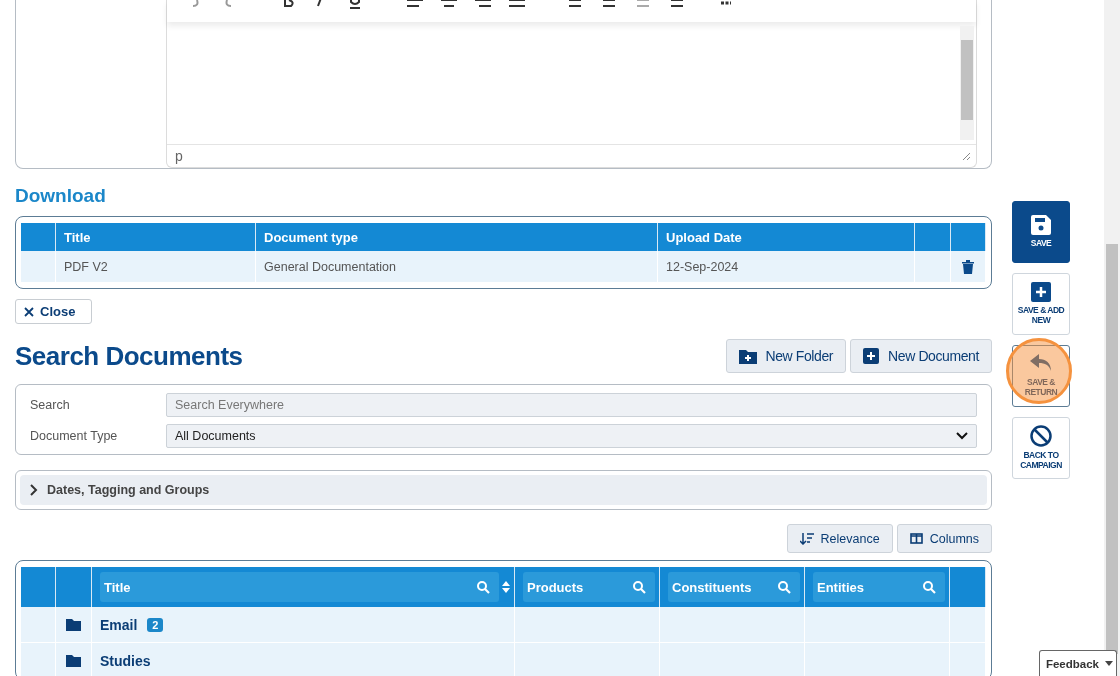  I want to click on table-cell: General Documentation, so click(330, 266).